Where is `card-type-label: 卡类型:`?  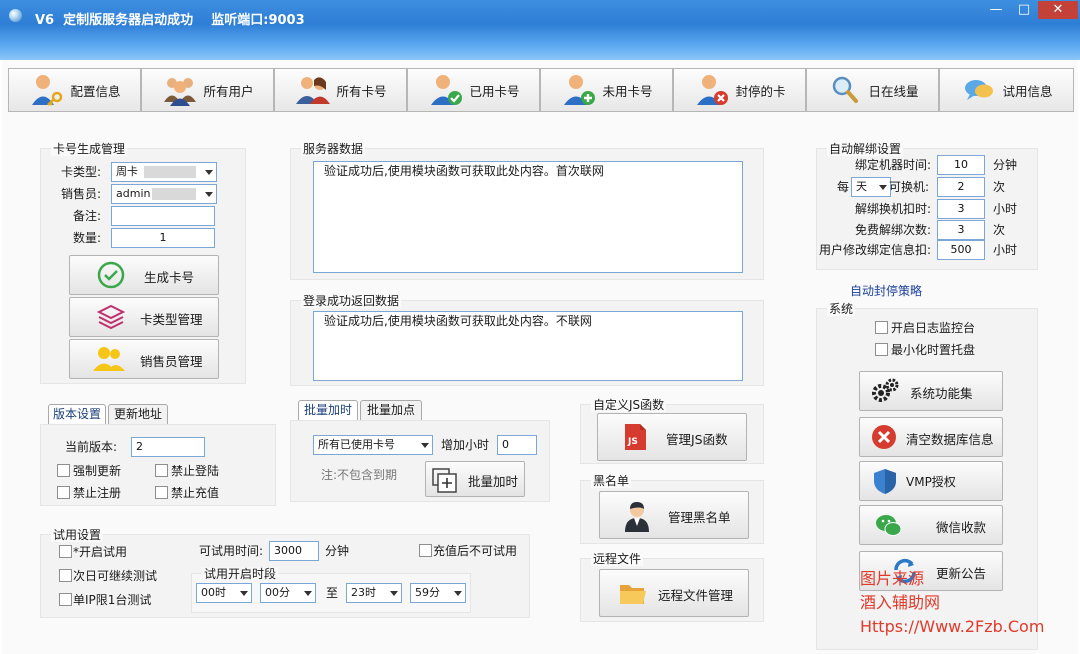
card-type-label: 卡类型: is located at coordinates (80, 172).